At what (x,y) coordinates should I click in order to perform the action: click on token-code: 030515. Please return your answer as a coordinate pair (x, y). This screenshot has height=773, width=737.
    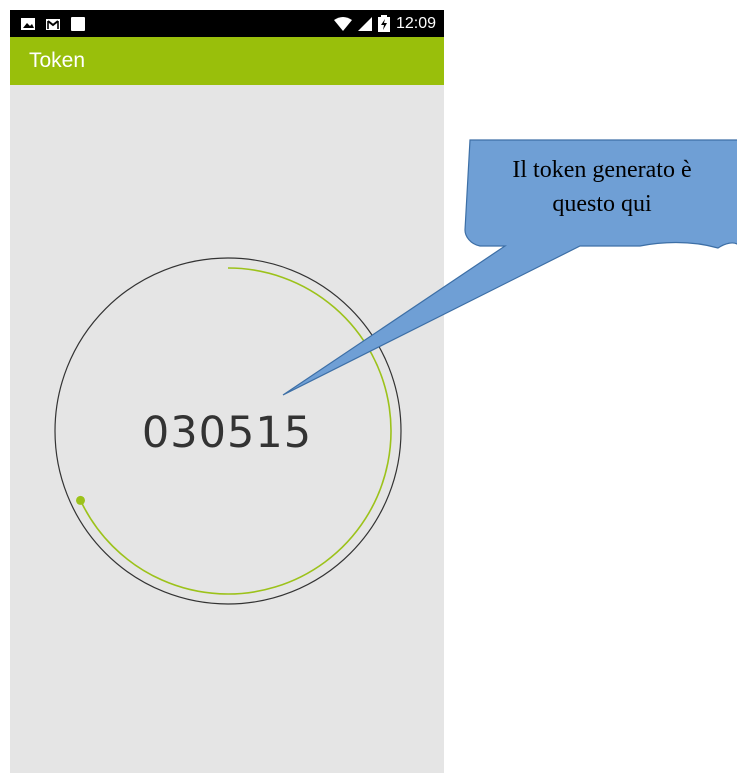
    Looking at the image, I should click on (227, 433).